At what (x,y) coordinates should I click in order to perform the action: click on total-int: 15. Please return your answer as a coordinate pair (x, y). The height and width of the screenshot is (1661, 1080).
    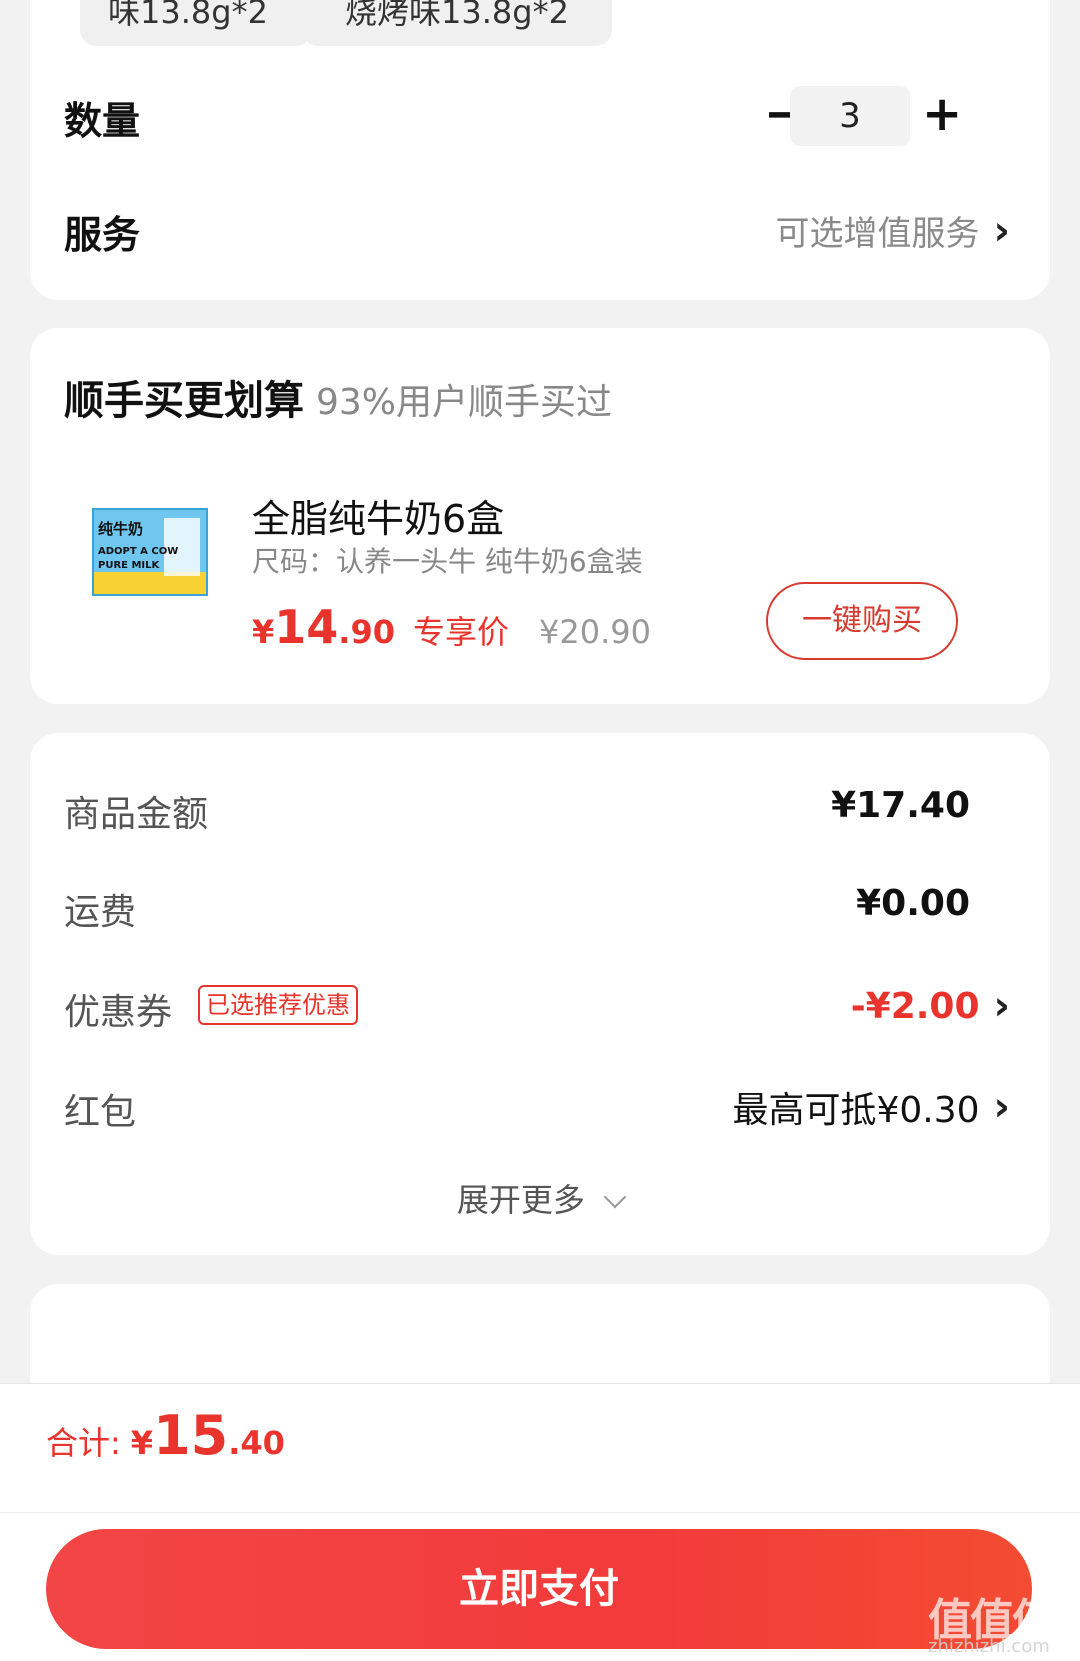
    Looking at the image, I should click on (191, 1435).